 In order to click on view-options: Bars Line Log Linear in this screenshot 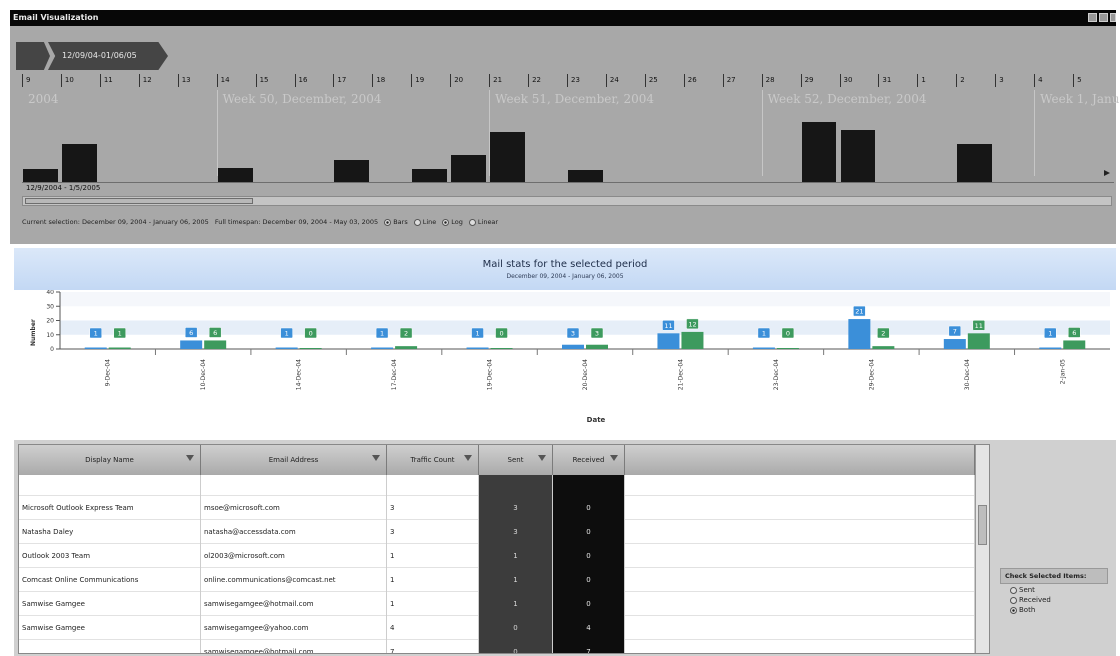, I will do `click(438, 222)`.